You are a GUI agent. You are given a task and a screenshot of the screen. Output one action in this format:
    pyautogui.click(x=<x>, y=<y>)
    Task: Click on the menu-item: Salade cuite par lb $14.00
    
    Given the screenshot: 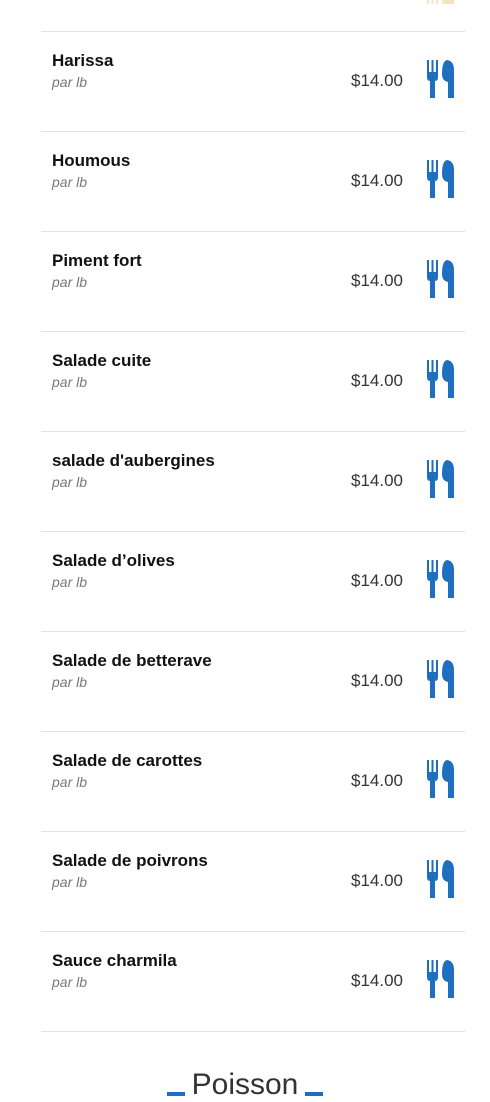 What is the action you would take?
    pyautogui.click(x=253, y=382)
    